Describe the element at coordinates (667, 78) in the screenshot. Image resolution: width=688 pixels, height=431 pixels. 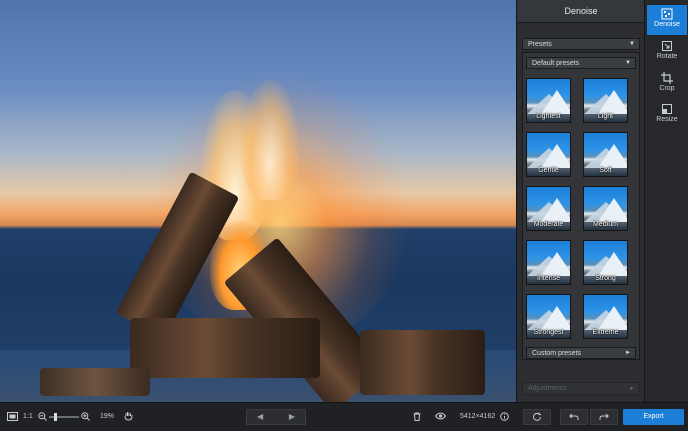
I see `crop-icon` at that location.